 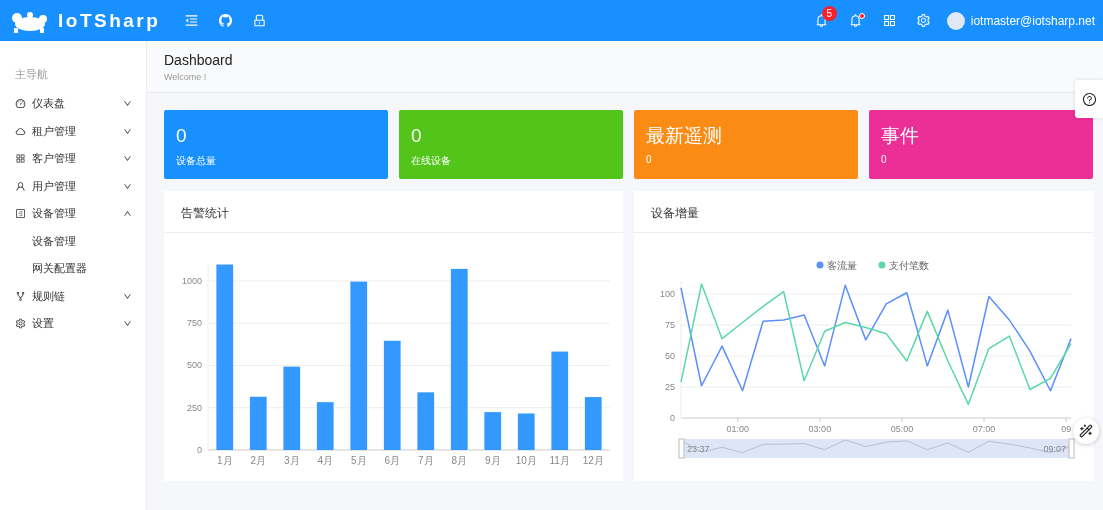 I want to click on help-button, so click(x=1089, y=99).